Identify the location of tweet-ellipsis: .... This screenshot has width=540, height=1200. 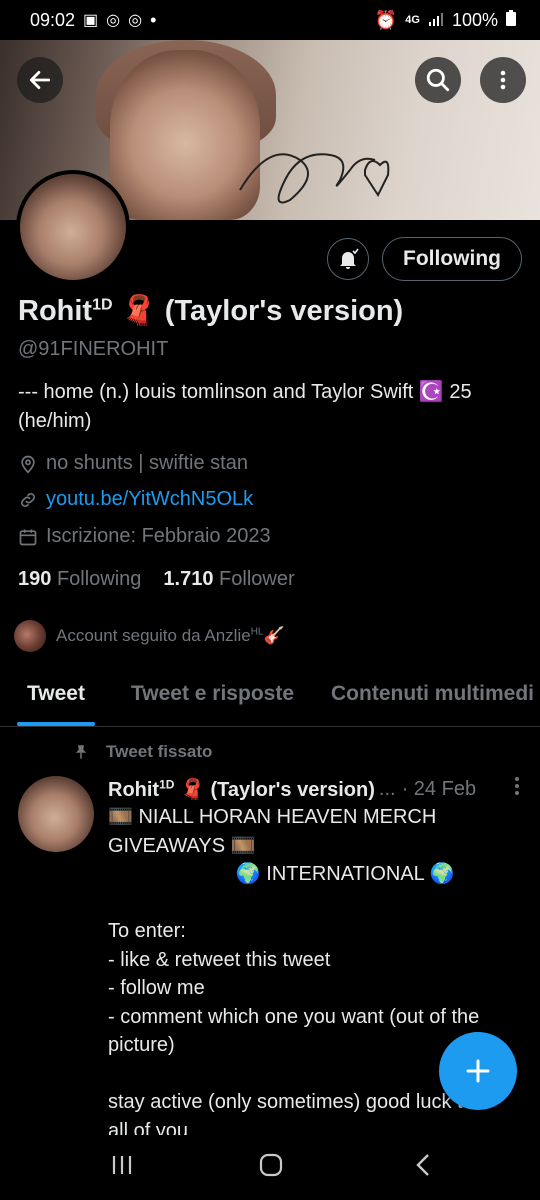
(387, 788).